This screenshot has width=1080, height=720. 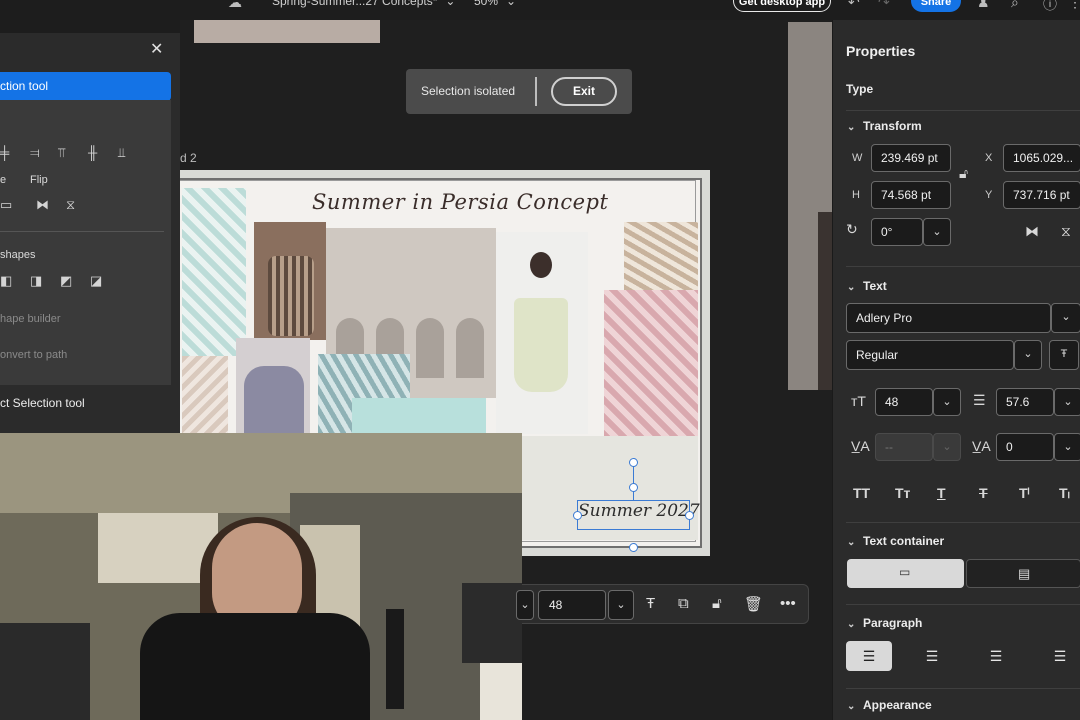 What do you see at coordinates (904, 402) in the screenshot?
I see `font-size-field: 48` at bounding box center [904, 402].